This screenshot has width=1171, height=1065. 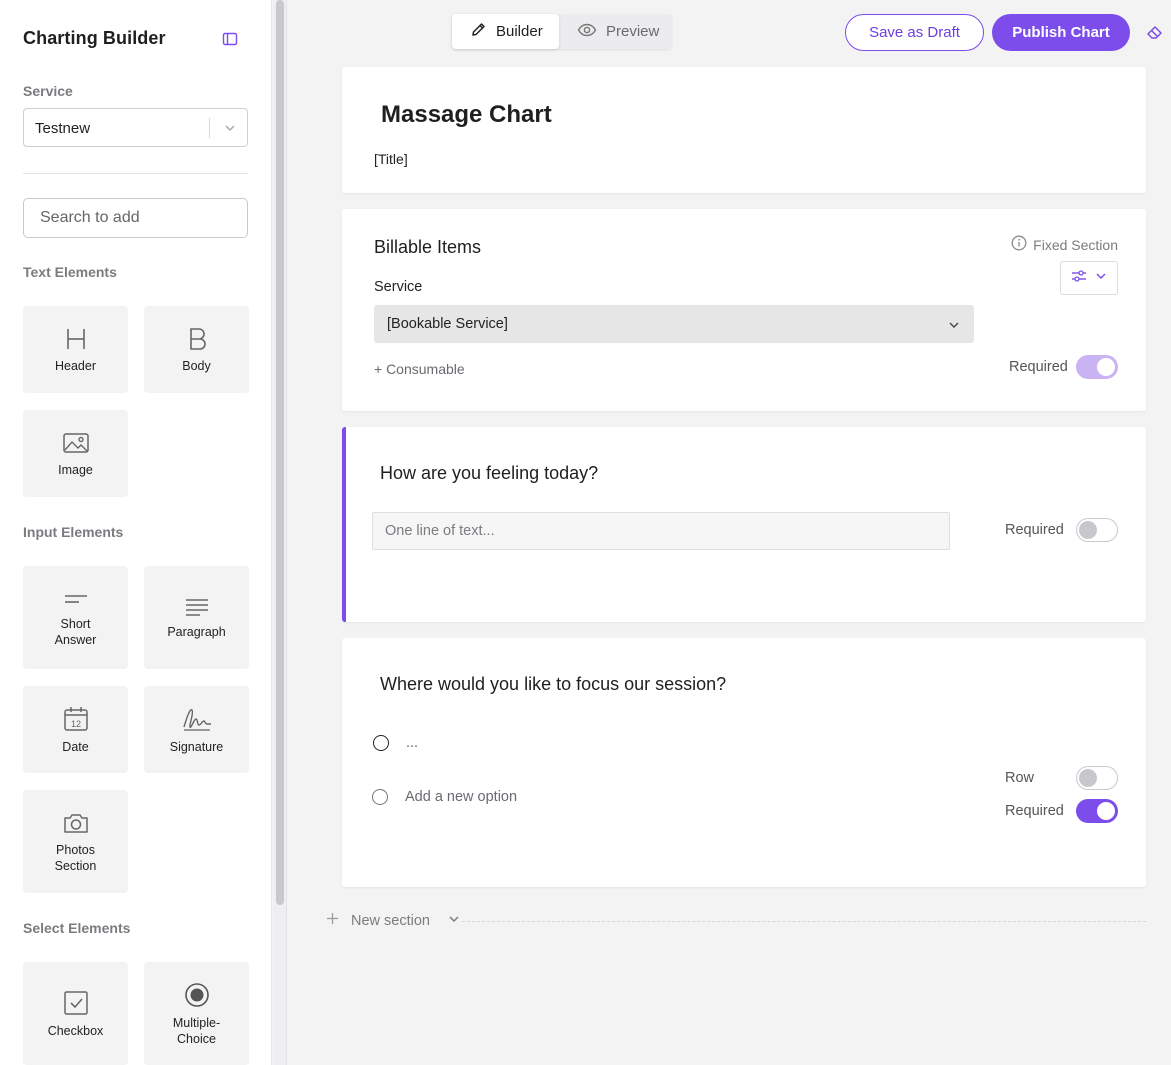 I want to click on search-input, so click(x=135, y=218).